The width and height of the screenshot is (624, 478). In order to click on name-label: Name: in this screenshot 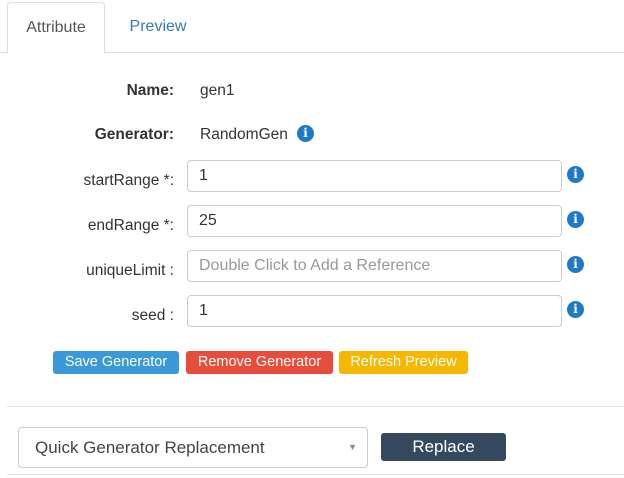, I will do `click(150, 90)`.